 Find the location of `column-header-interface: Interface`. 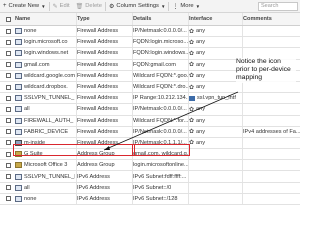

column-header-interface: Interface is located at coordinates (215, 19).